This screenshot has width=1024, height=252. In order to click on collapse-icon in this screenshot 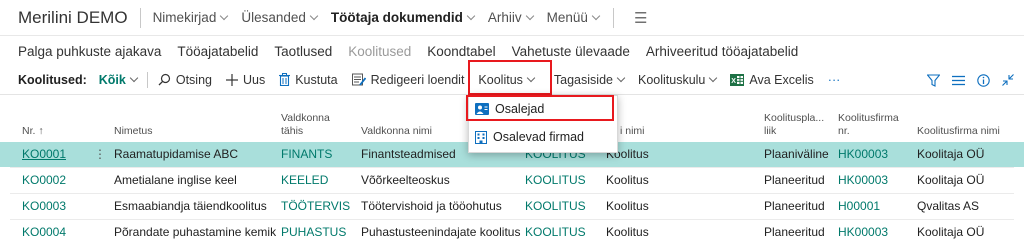, I will do `click(1008, 80)`.